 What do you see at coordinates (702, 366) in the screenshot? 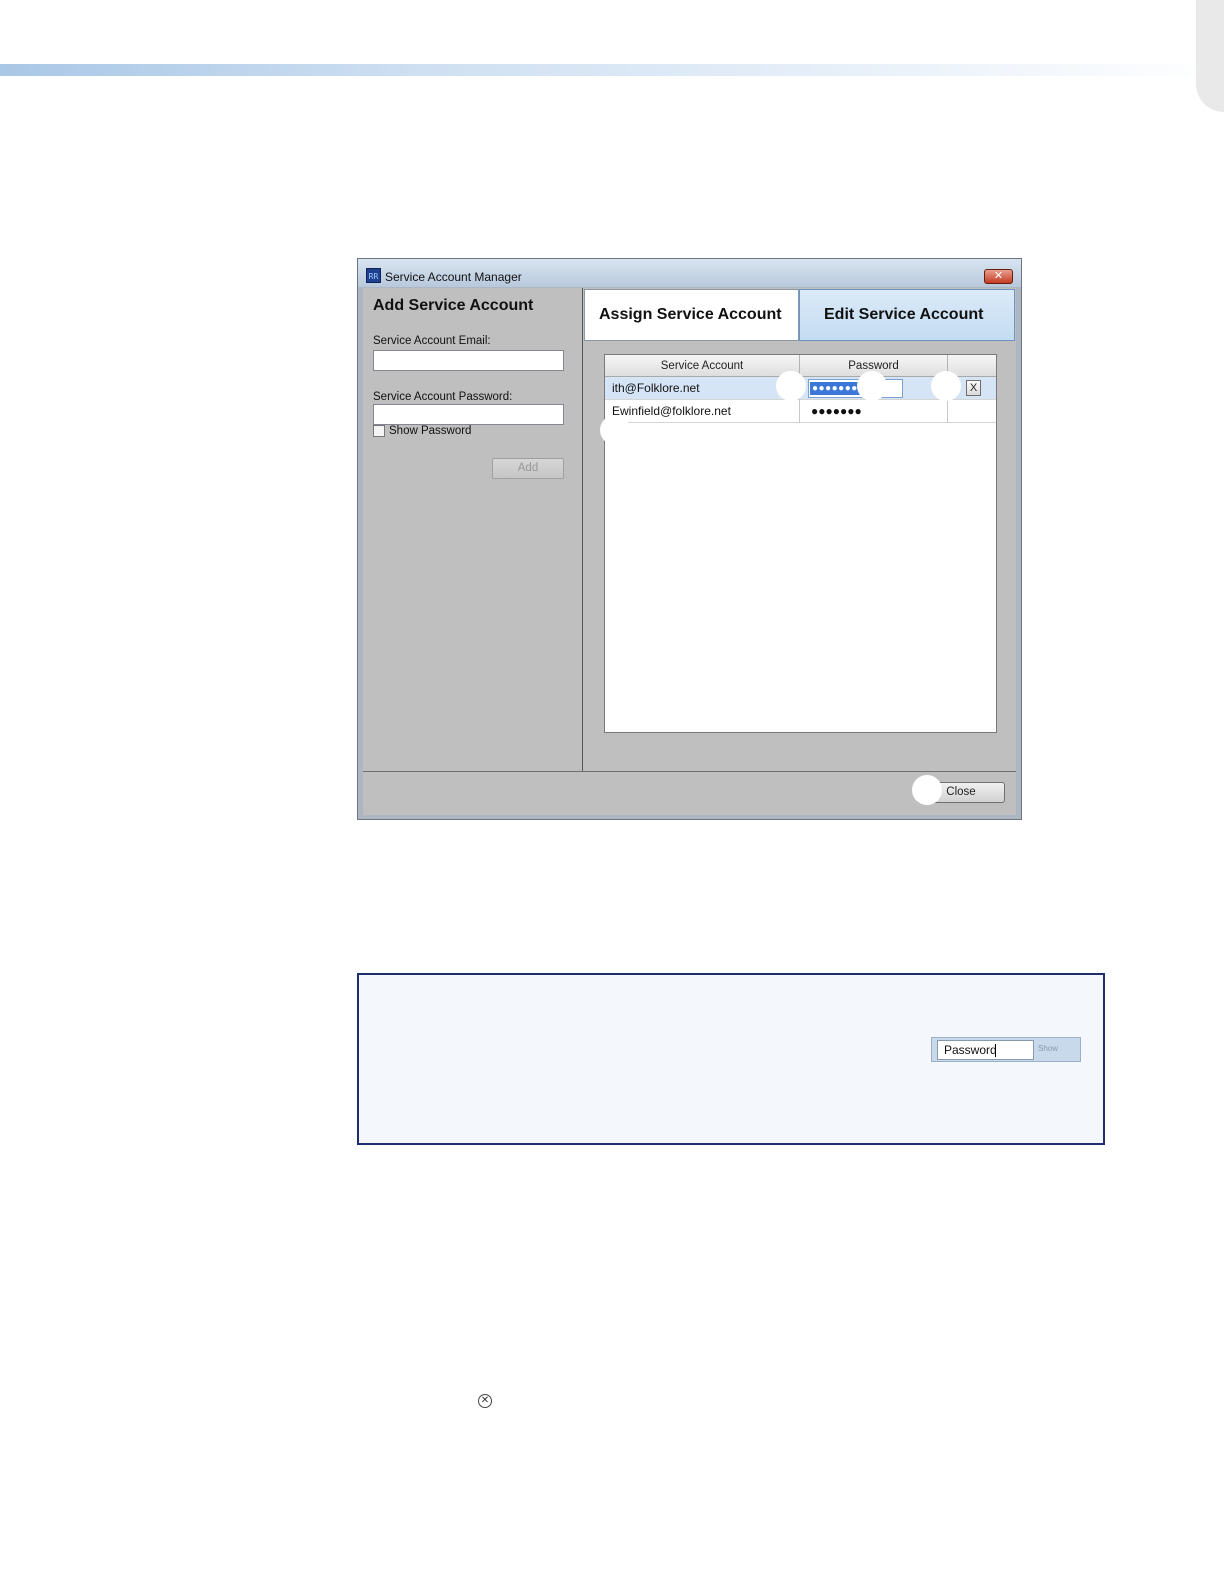
I see `column-header-service-account: Service Account` at bounding box center [702, 366].